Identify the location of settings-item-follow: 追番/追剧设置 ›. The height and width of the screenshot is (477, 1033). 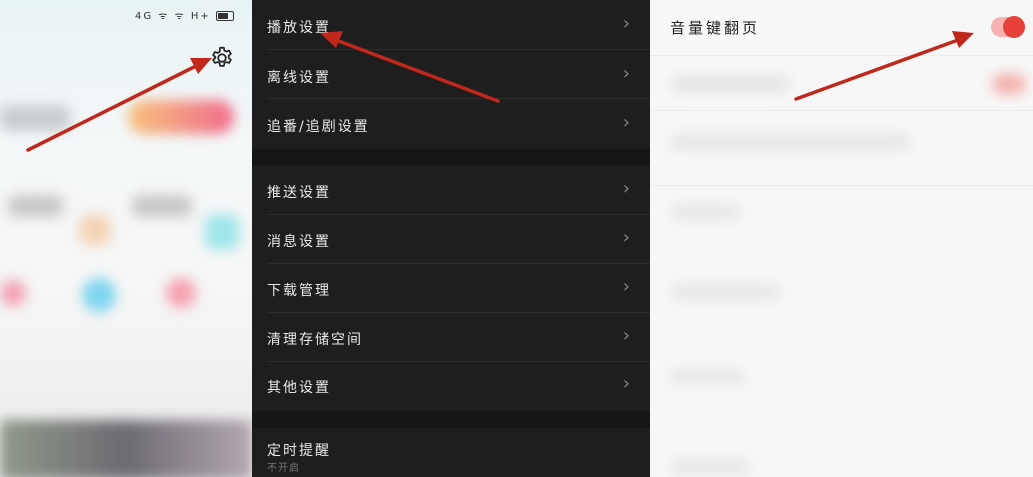
(451, 124).